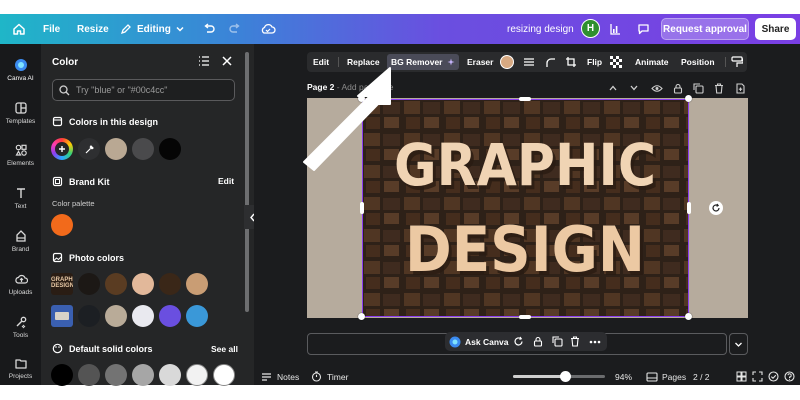 This screenshot has width=800, height=400. I want to click on document-title: resizing design, so click(540, 29).